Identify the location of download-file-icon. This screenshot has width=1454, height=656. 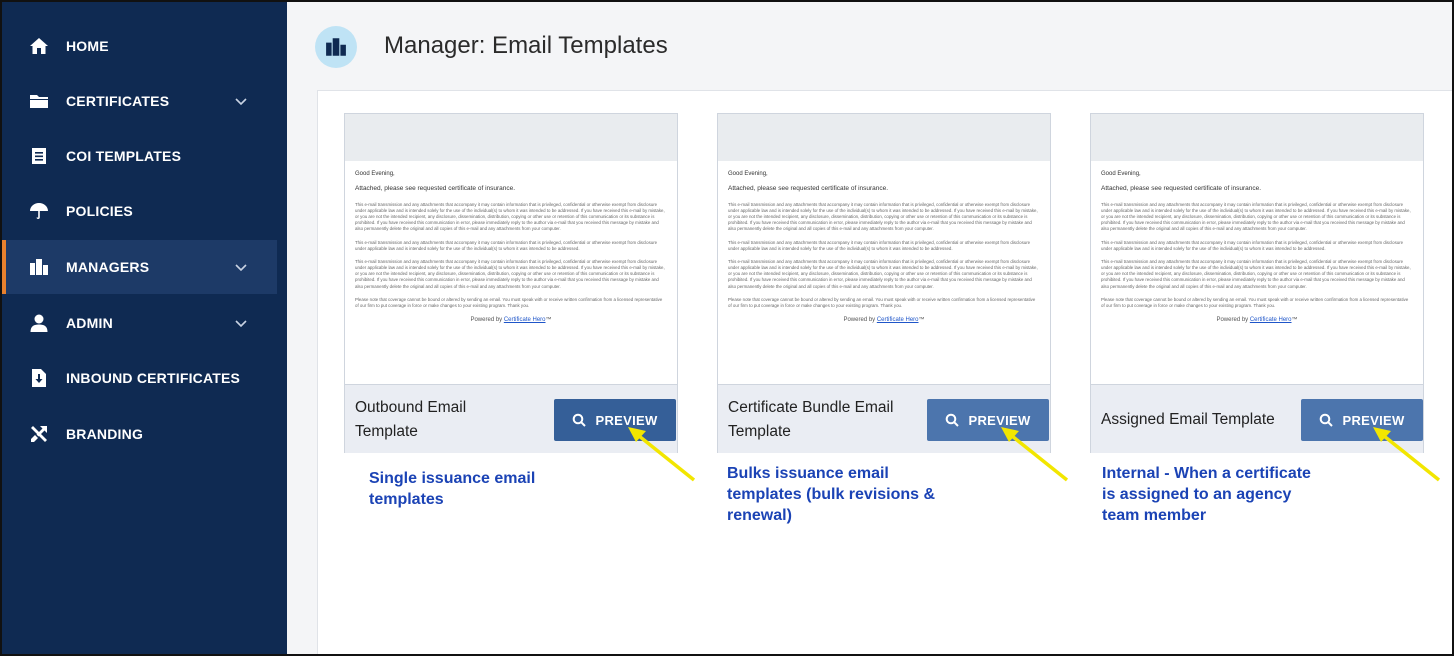
(39, 378).